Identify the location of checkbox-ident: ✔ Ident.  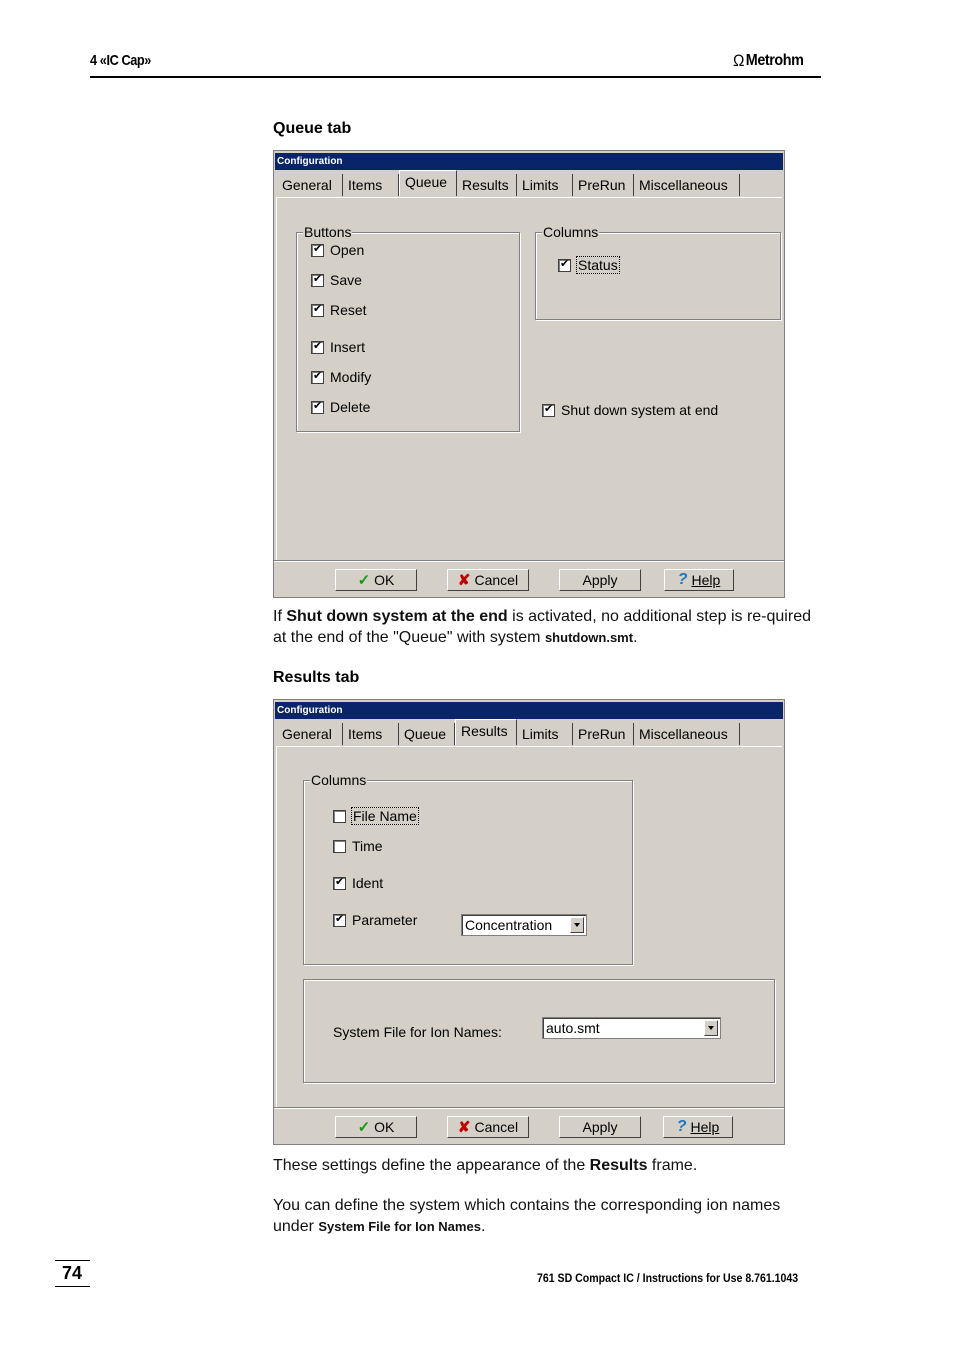
(358, 883).